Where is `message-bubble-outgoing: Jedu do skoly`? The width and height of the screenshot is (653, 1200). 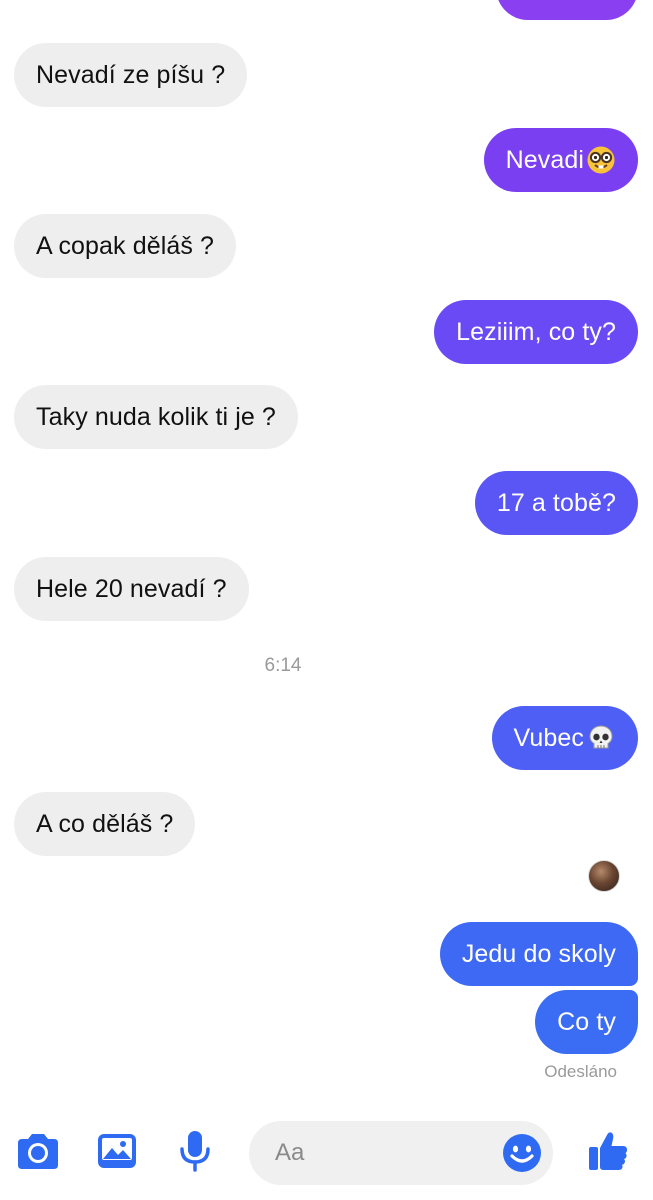
message-bubble-outgoing: Jedu do skoly is located at coordinates (538, 954).